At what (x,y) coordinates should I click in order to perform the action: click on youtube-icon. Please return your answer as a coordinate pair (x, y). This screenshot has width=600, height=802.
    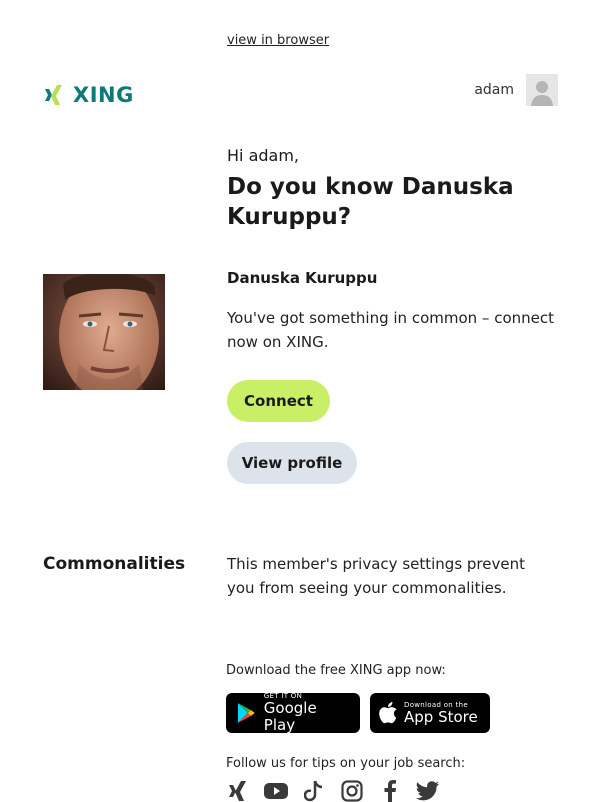
    Looking at the image, I should click on (276, 791).